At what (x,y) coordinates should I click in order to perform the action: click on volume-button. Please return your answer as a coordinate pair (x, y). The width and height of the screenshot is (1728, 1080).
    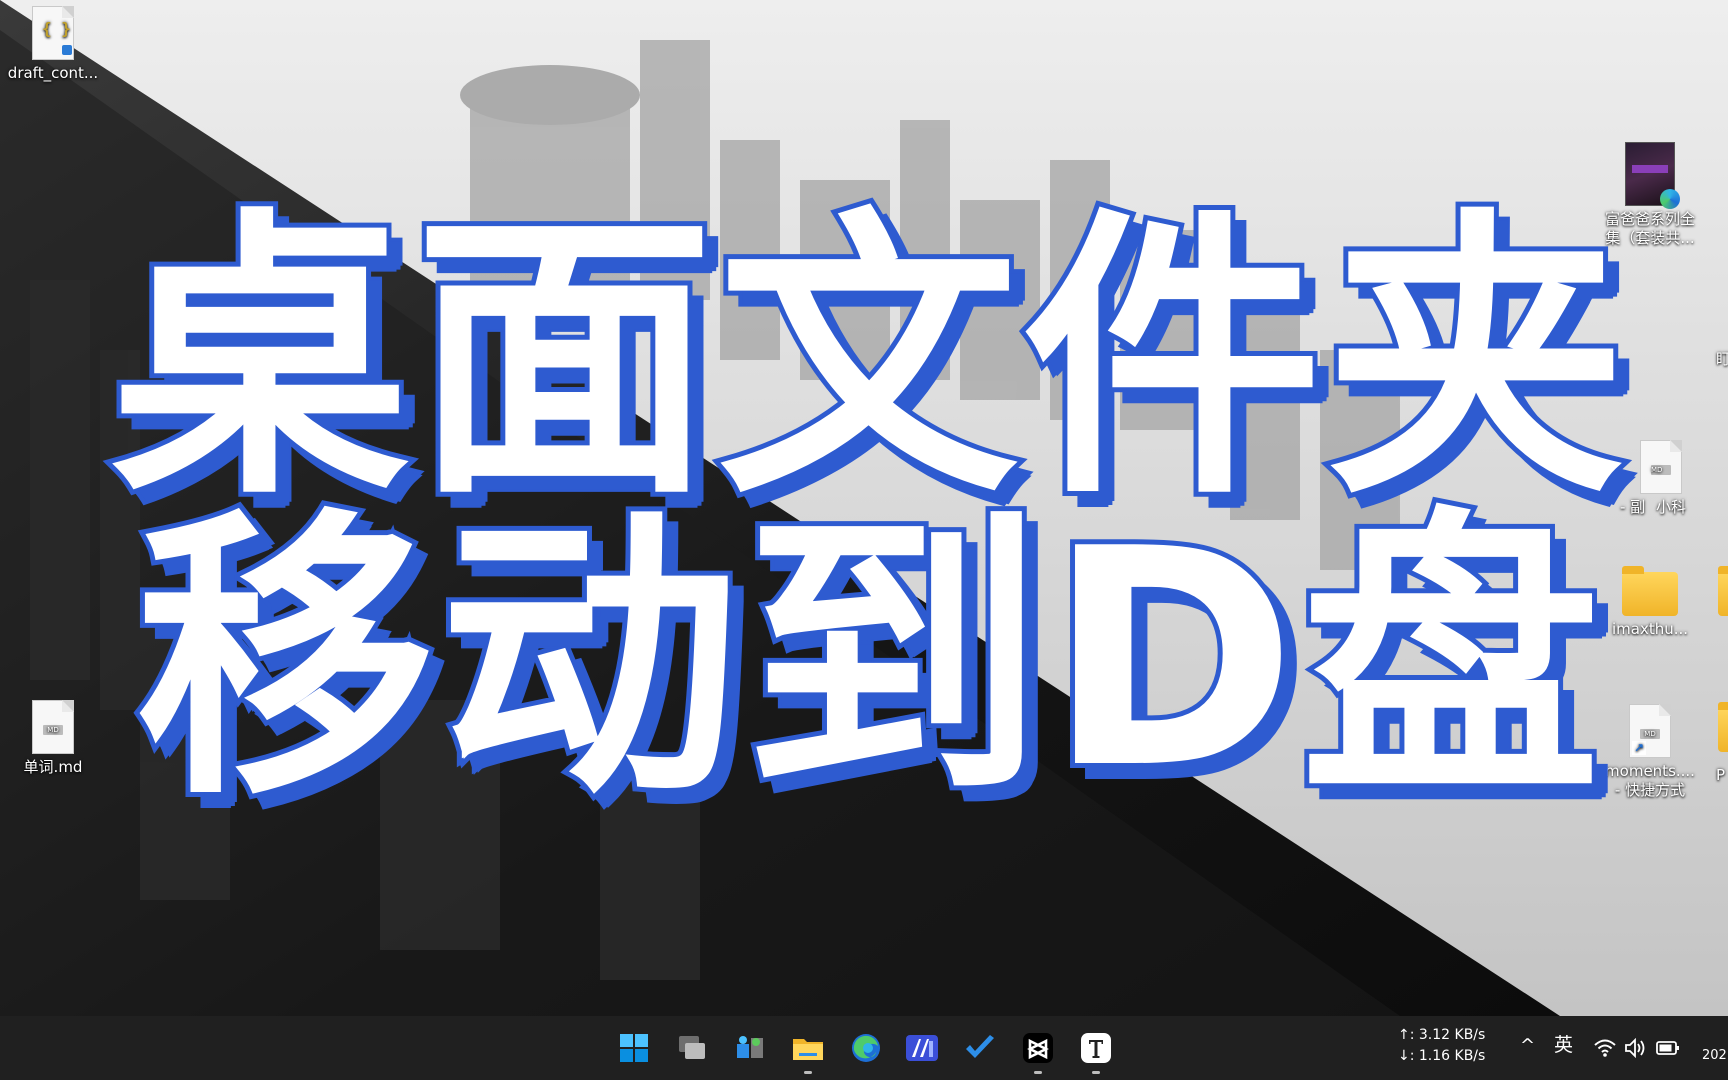
    Looking at the image, I should click on (1635, 1049).